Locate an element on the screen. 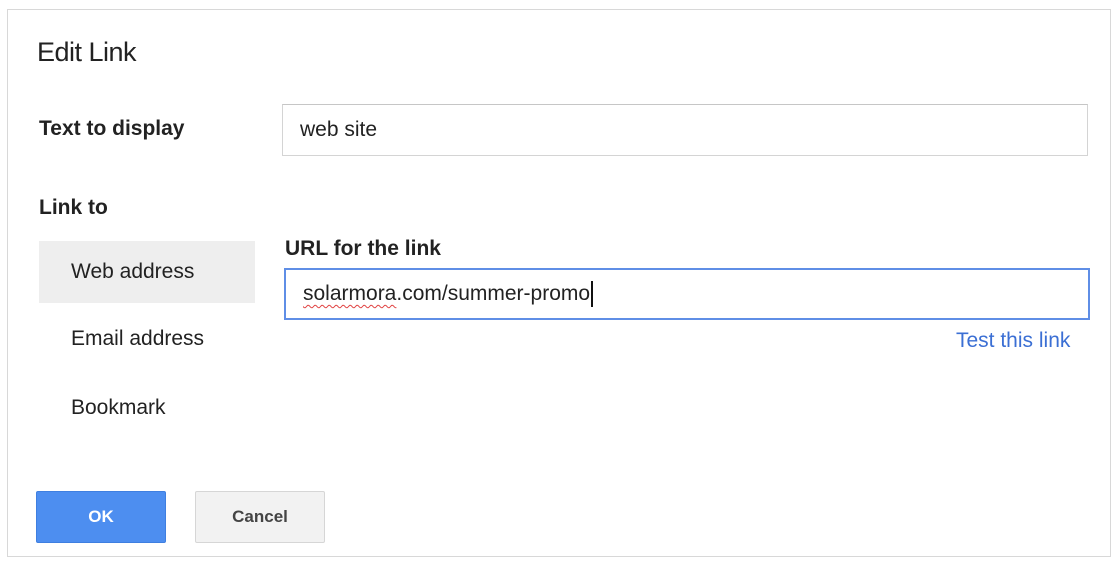  link-to-label: Link to is located at coordinates (73, 207).